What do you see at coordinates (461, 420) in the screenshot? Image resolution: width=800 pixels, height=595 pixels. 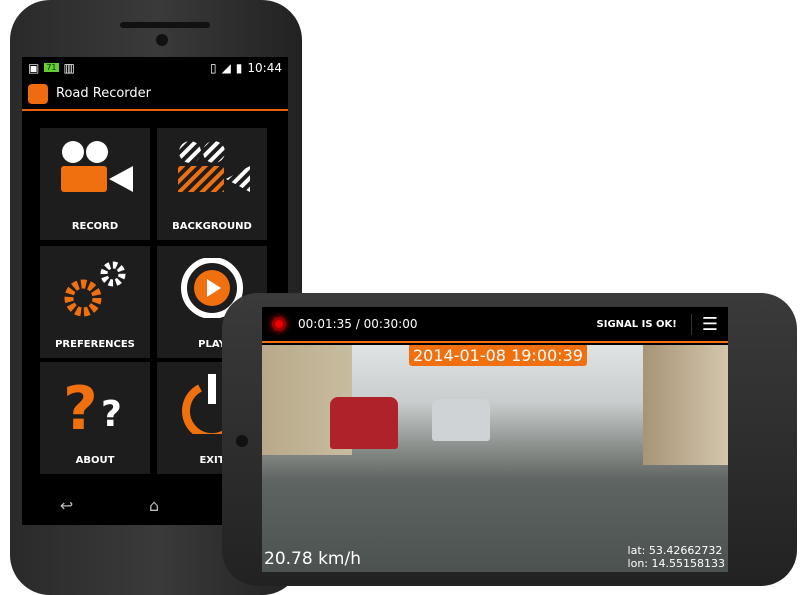 I see `silver-car` at bounding box center [461, 420].